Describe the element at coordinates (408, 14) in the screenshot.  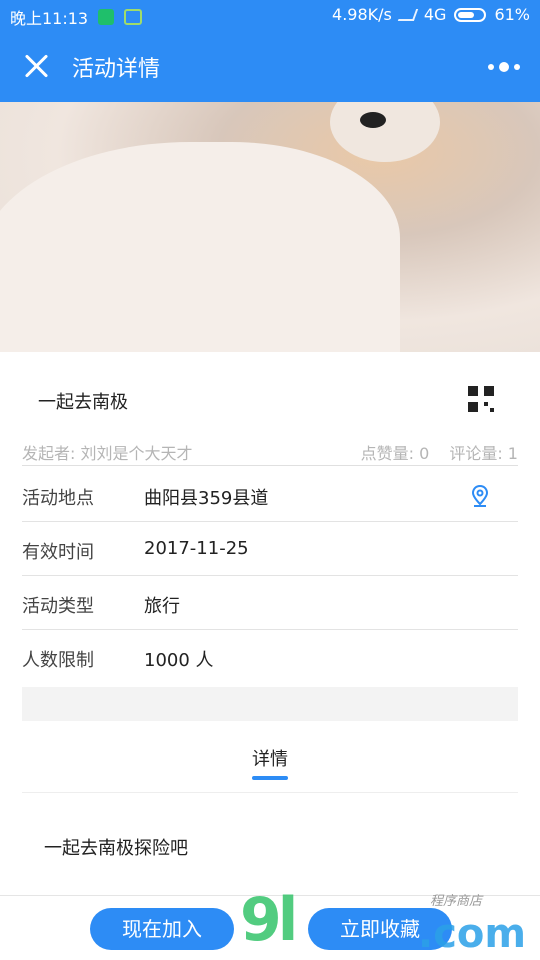
I see `signal-icon` at that location.